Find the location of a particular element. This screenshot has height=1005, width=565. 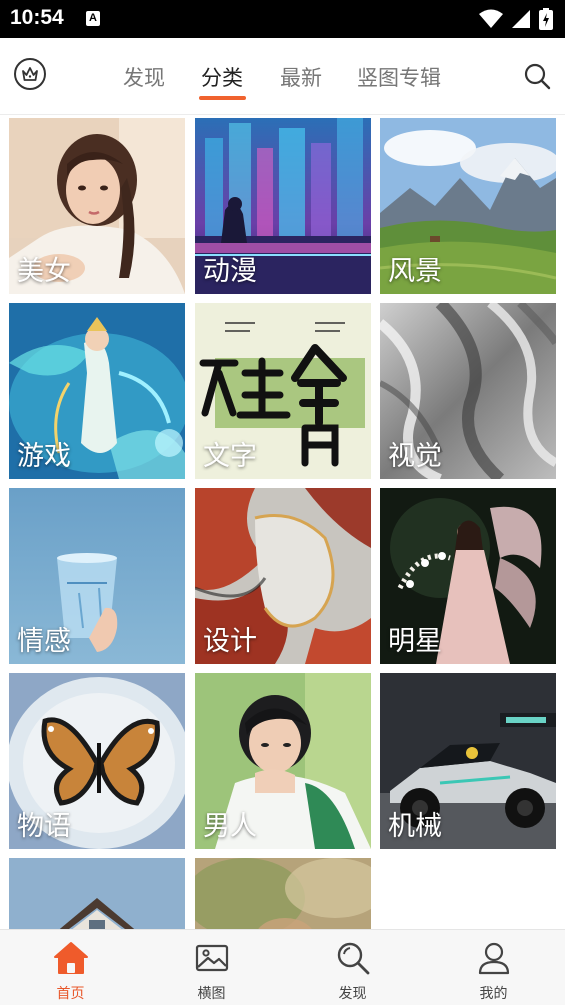

tab-categories: 分类 is located at coordinates (222, 77).